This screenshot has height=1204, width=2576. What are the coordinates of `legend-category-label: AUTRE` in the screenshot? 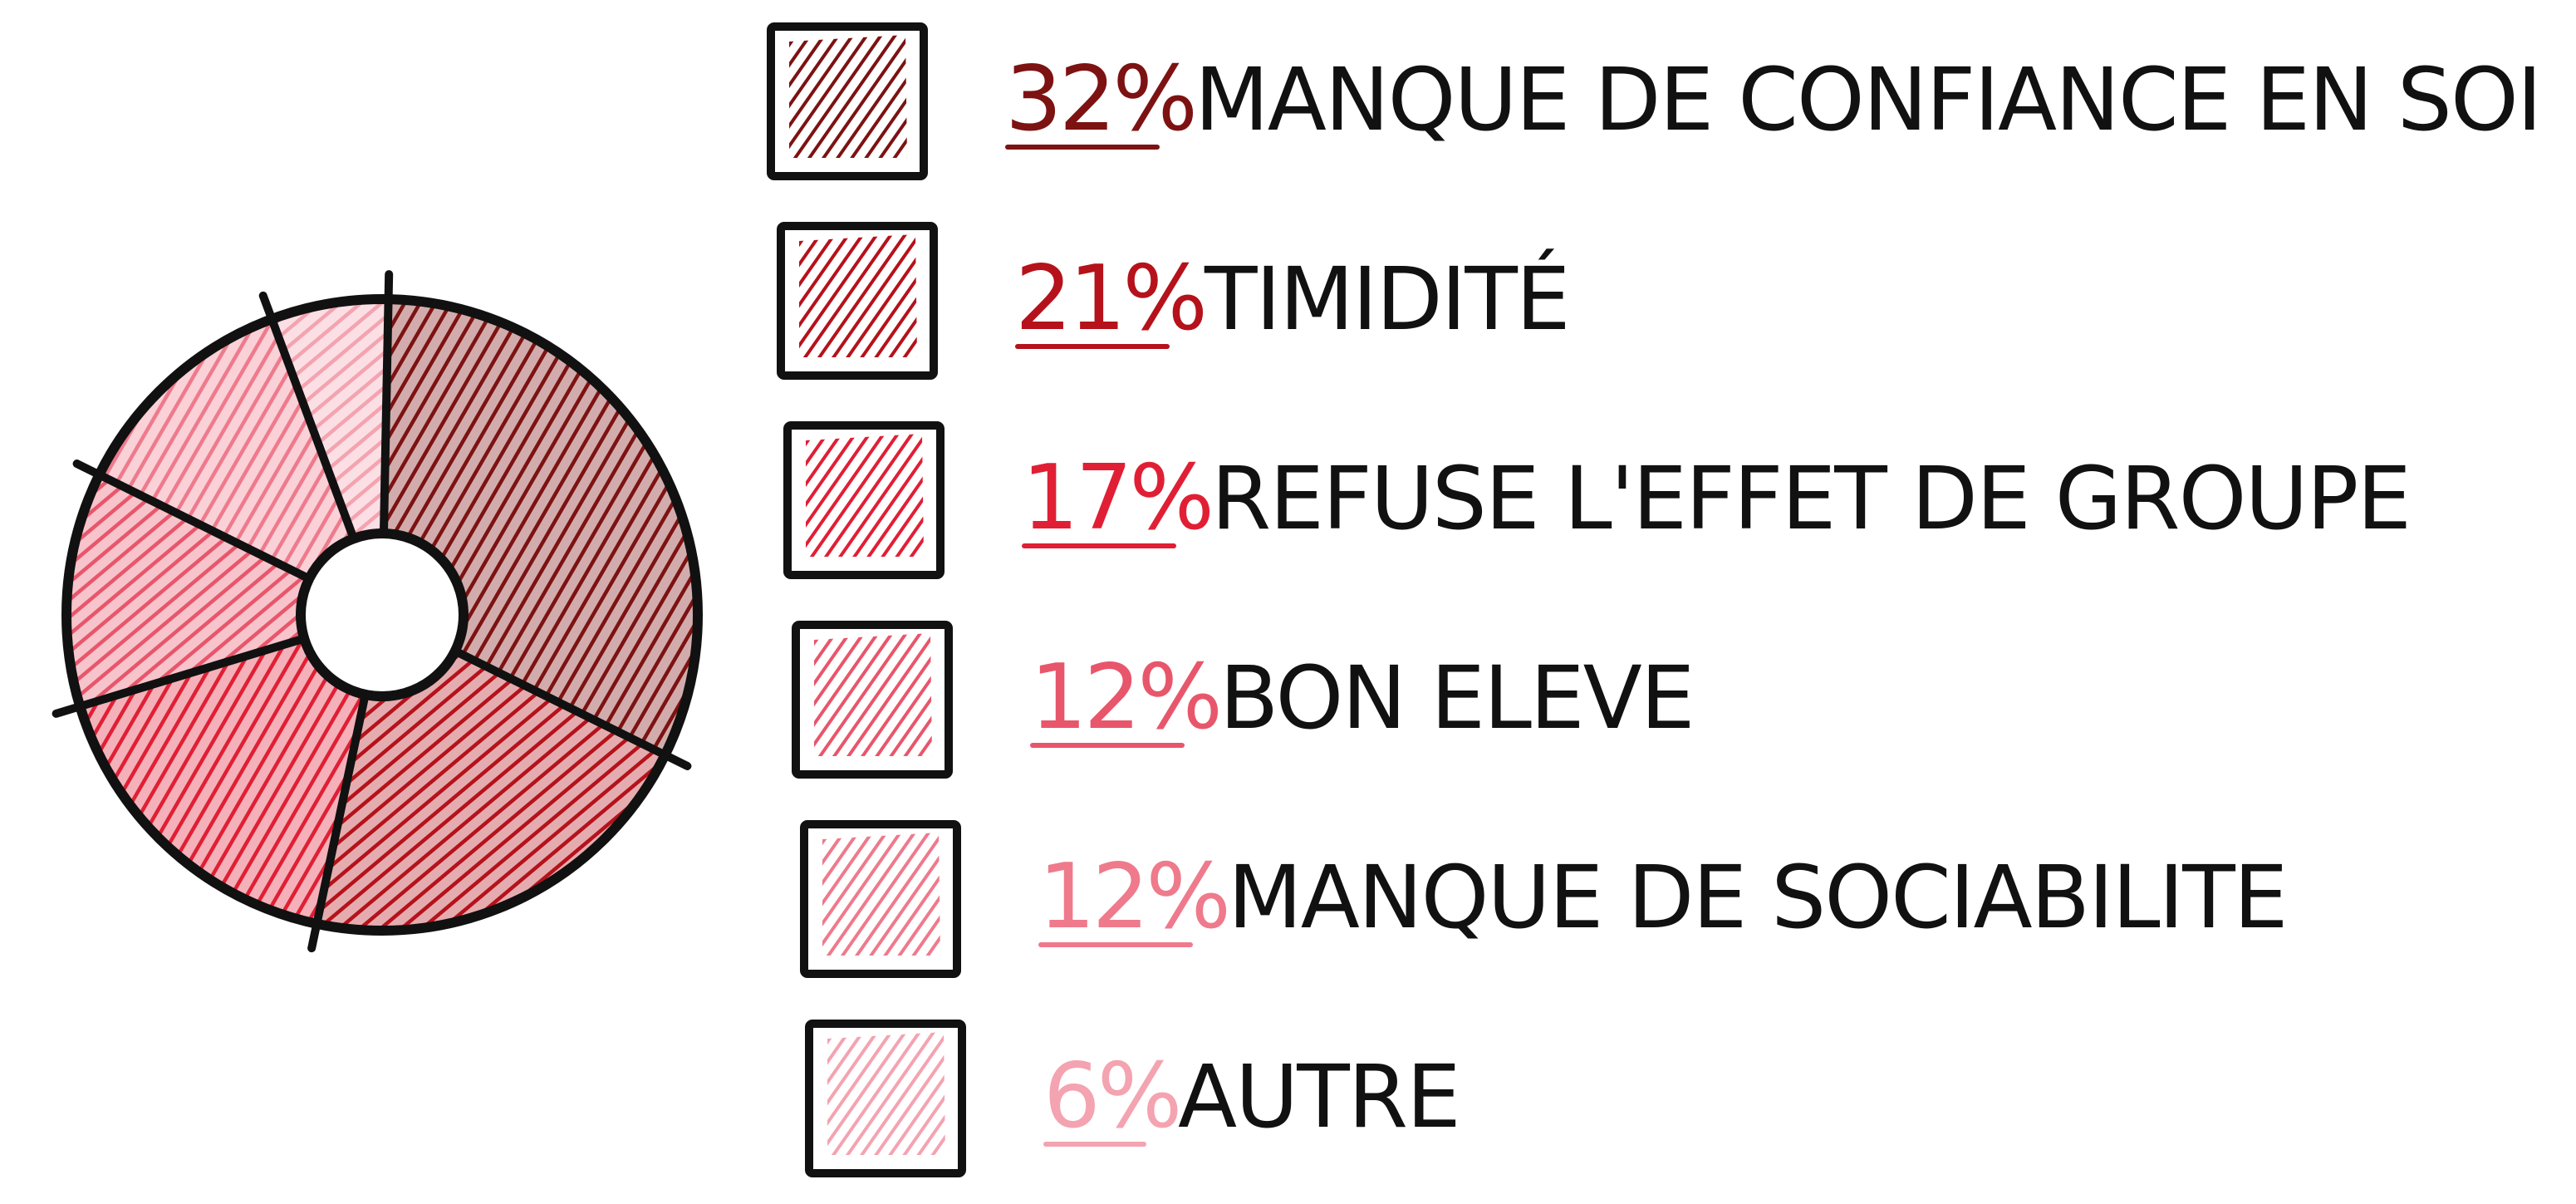 It's located at (1319, 1096).